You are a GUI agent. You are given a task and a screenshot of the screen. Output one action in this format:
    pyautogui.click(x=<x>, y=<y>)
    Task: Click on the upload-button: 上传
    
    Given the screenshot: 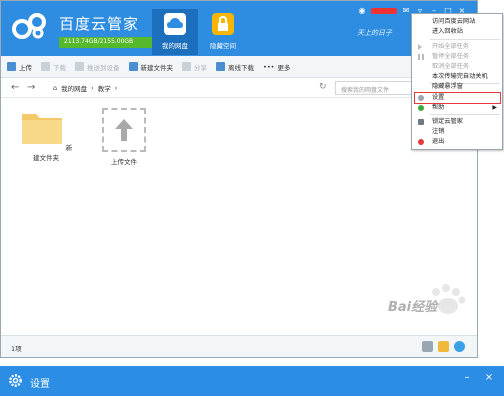 What is the action you would take?
    pyautogui.click(x=19, y=67)
    